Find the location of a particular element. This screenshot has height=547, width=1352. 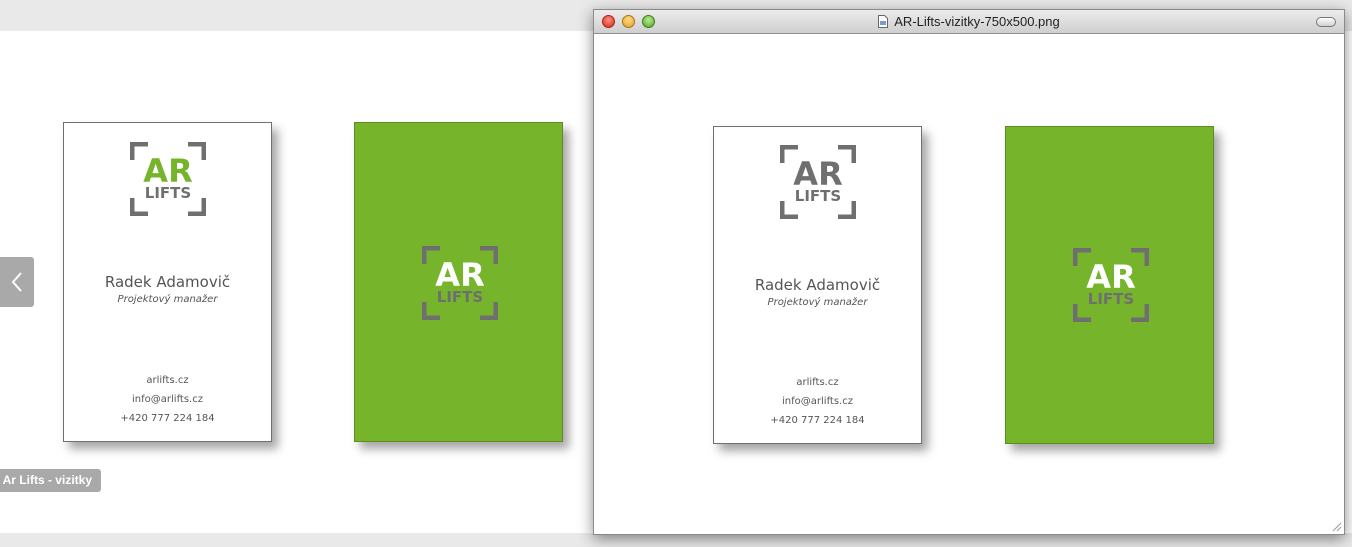

resize-grip-icon is located at coordinates (1337, 527).